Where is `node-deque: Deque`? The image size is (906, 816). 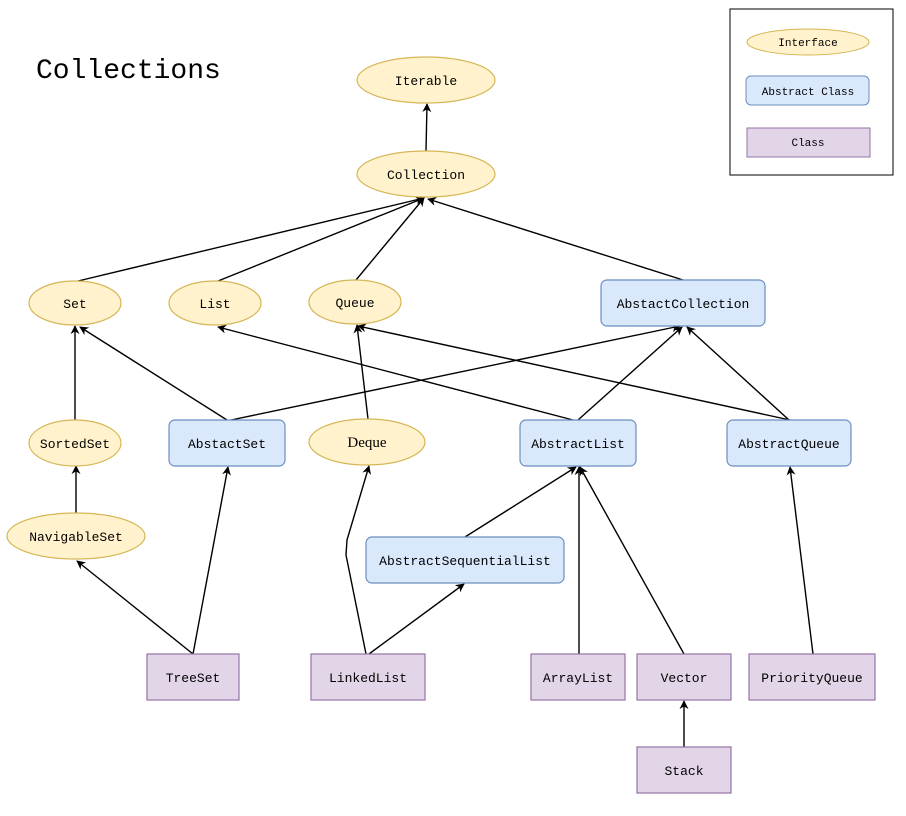 node-deque: Deque is located at coordinates (367, 442).